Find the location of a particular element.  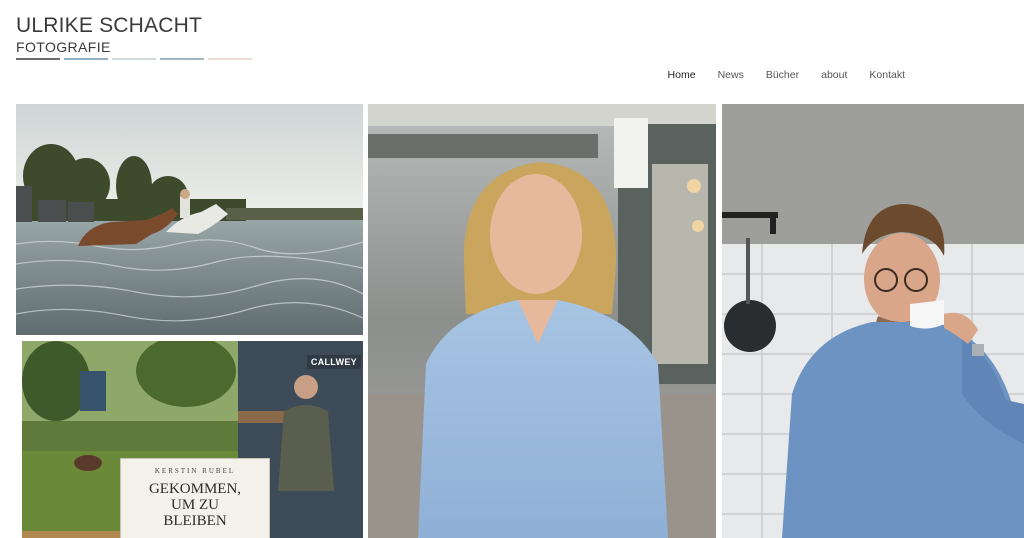

nav-item-buecher: Bücher is located at coordinates (782, 75).